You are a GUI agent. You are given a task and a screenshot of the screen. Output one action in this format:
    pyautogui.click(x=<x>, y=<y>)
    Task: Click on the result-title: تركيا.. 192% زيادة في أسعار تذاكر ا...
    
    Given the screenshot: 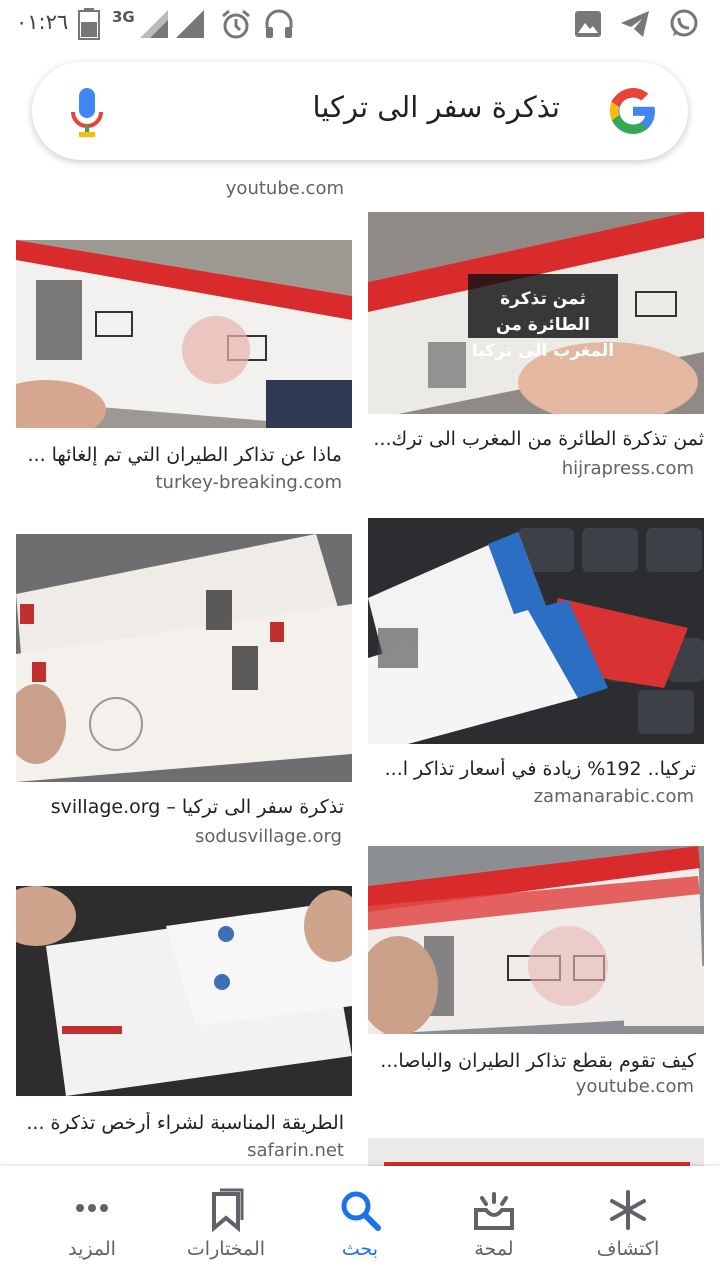 What is the action you would take?
    pyautogui.click(x=528, y=769)
    